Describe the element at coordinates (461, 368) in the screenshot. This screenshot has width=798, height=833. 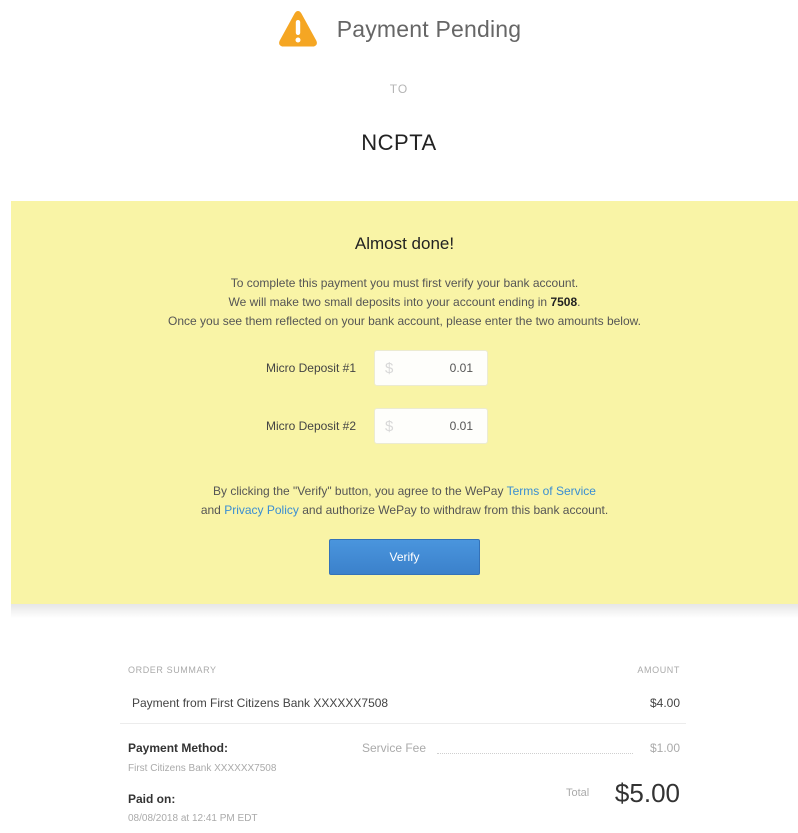
I see `micro-deposit-1-value: 0.01` at that location.